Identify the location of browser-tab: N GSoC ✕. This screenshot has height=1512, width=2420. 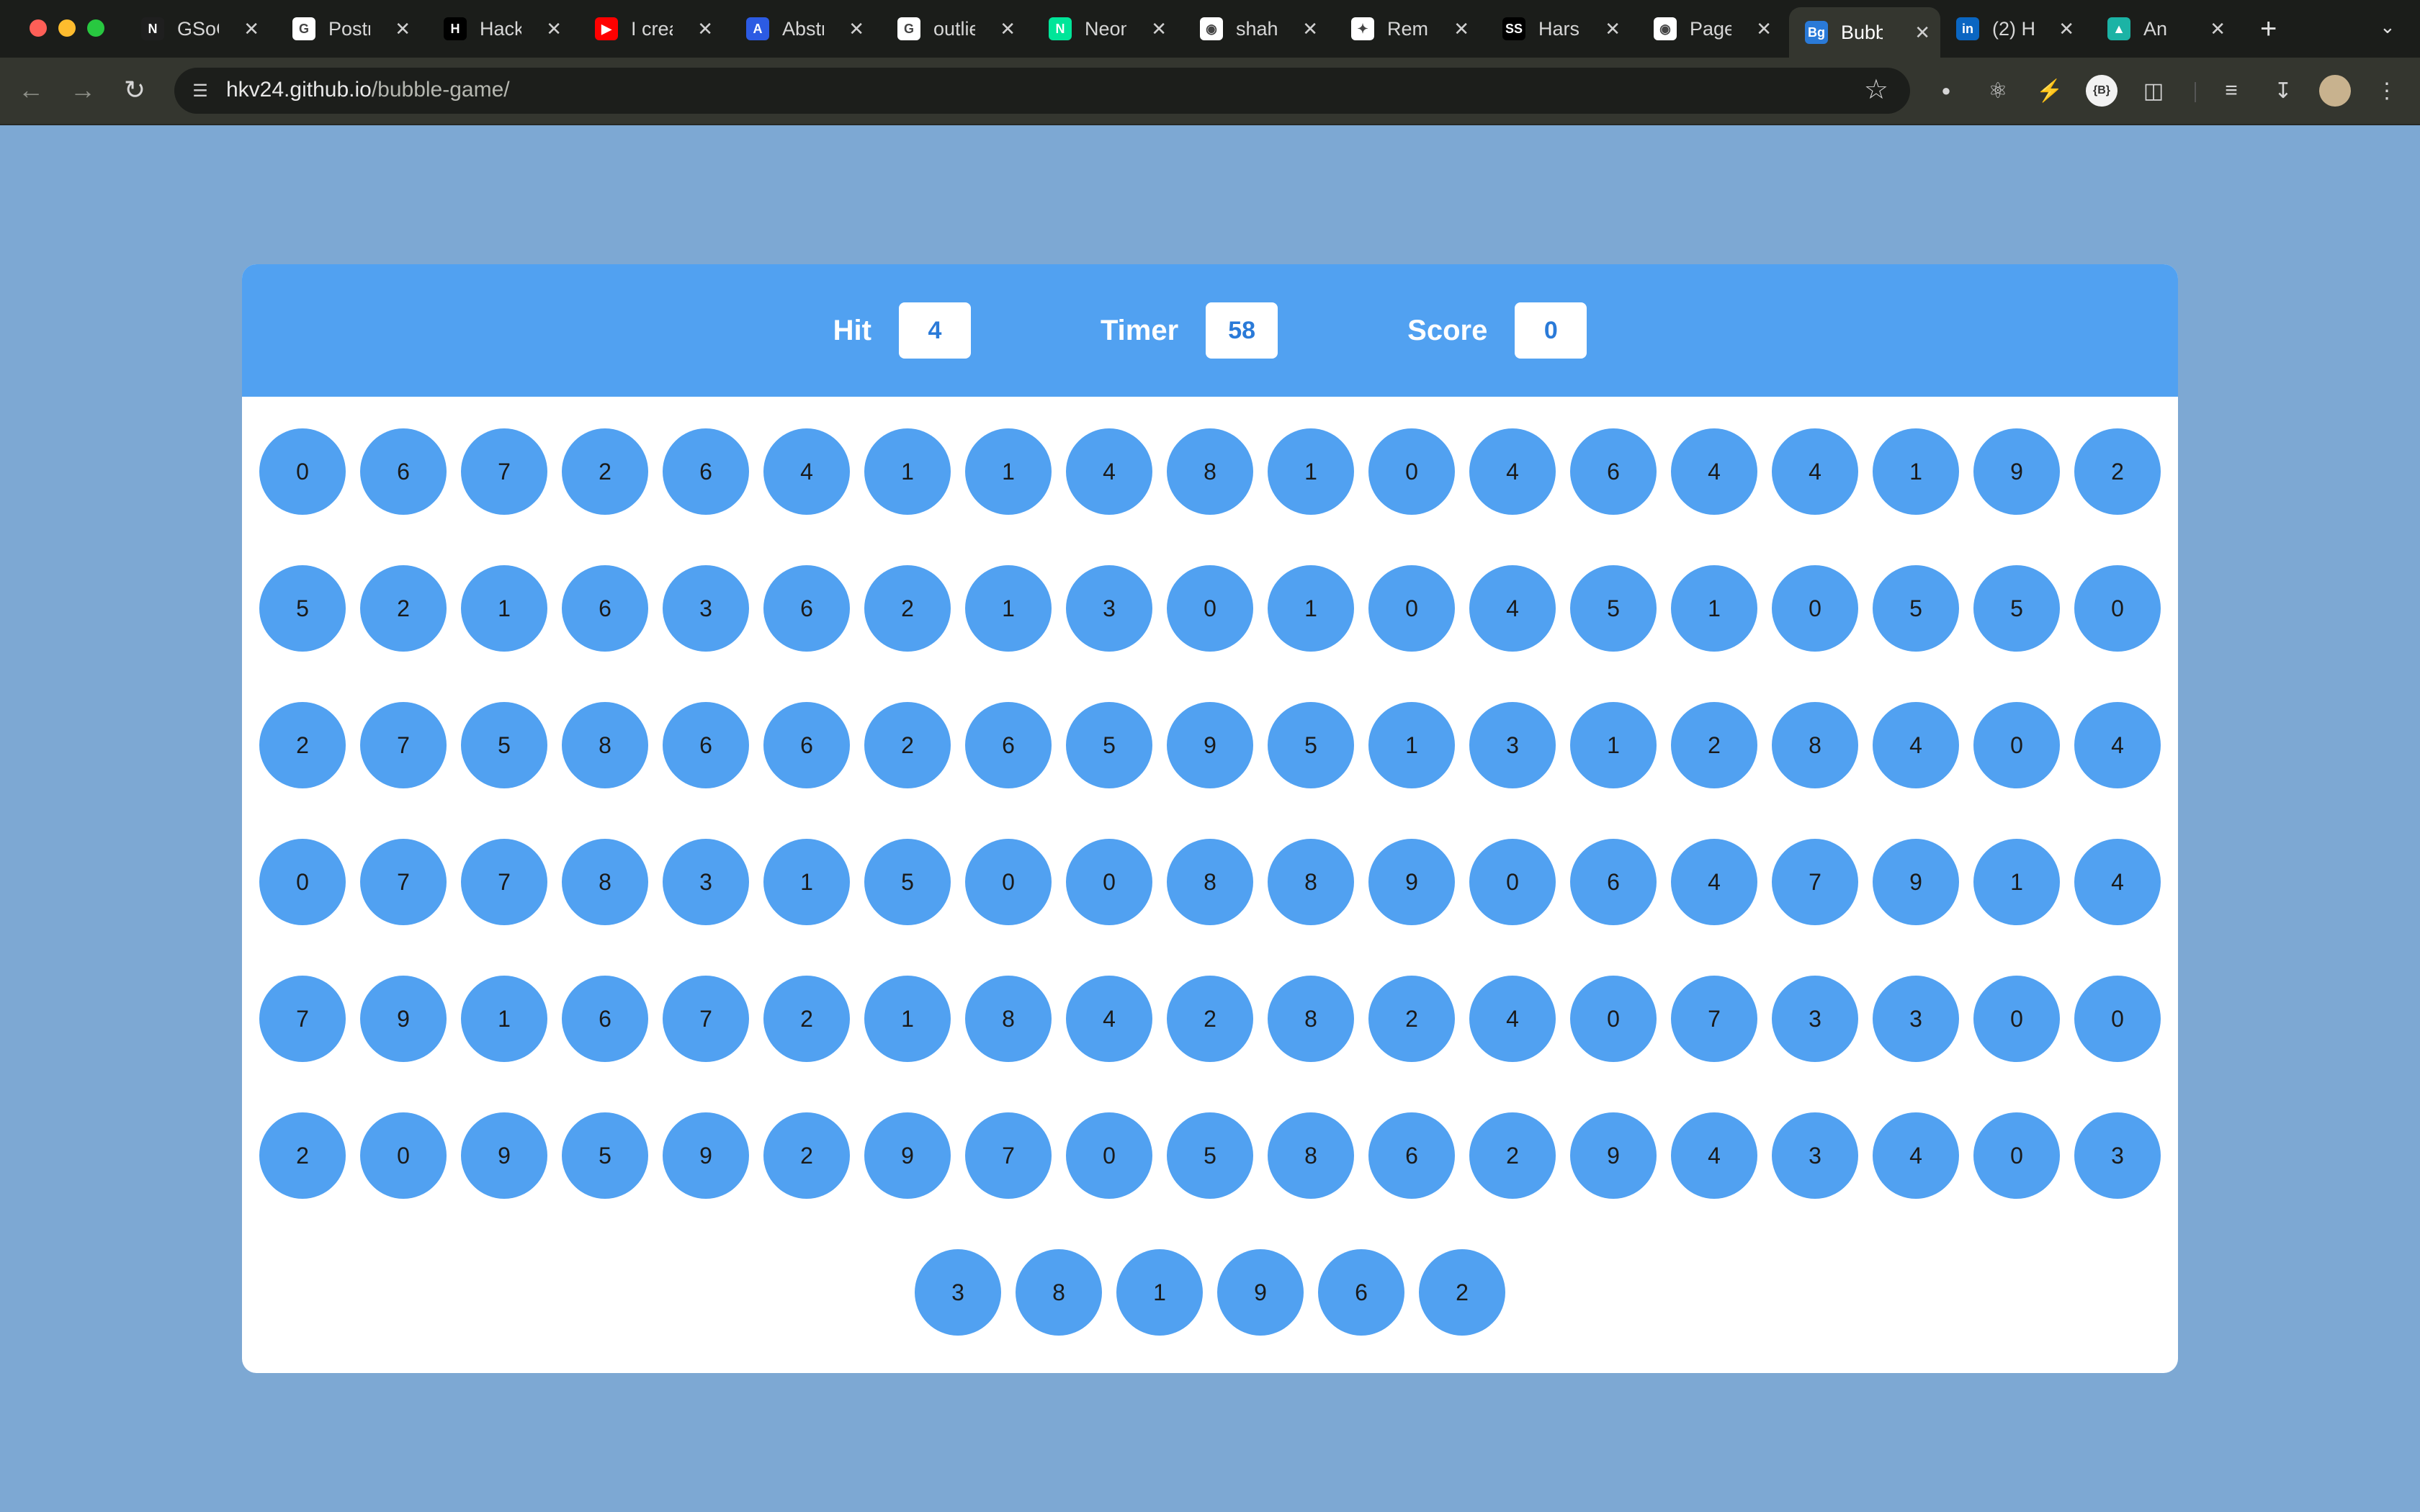
(202, 28).